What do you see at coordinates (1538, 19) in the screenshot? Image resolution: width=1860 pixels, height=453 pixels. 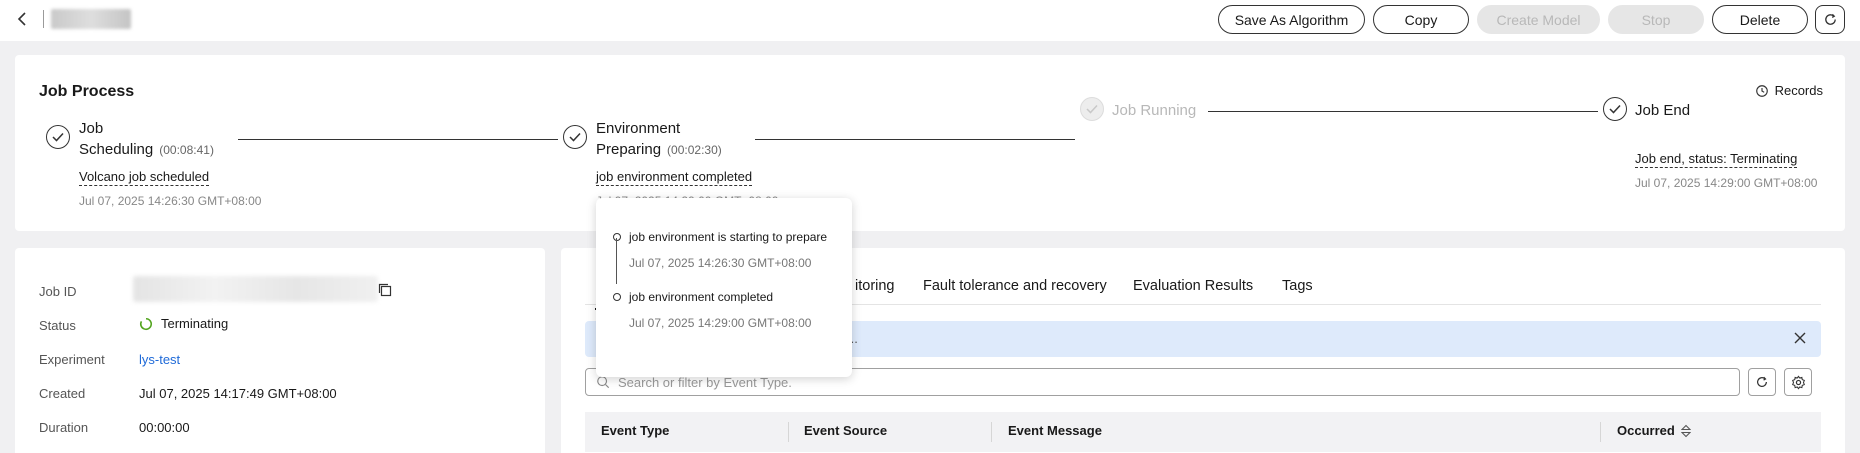 I see `create-model-button: Create Model` at bounding box center [1538, 19].